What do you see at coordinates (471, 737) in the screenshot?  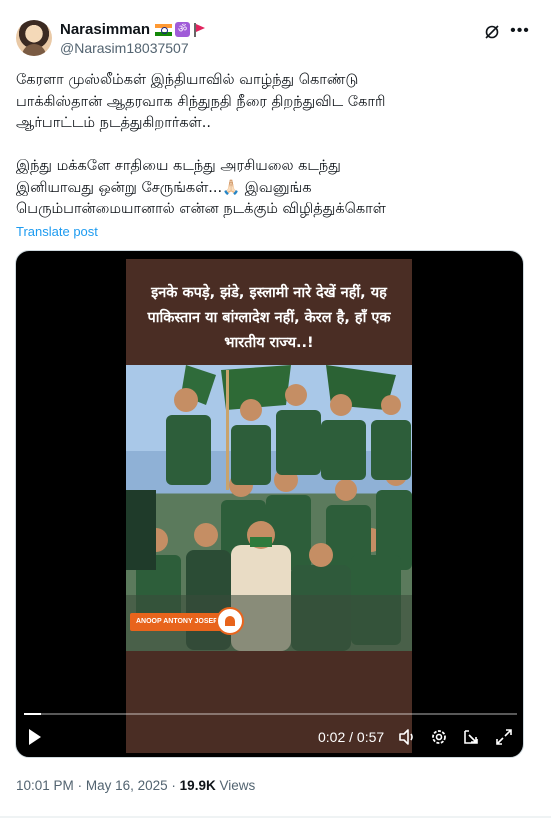 I see `popout-icon` at bounding box center [471, 737].